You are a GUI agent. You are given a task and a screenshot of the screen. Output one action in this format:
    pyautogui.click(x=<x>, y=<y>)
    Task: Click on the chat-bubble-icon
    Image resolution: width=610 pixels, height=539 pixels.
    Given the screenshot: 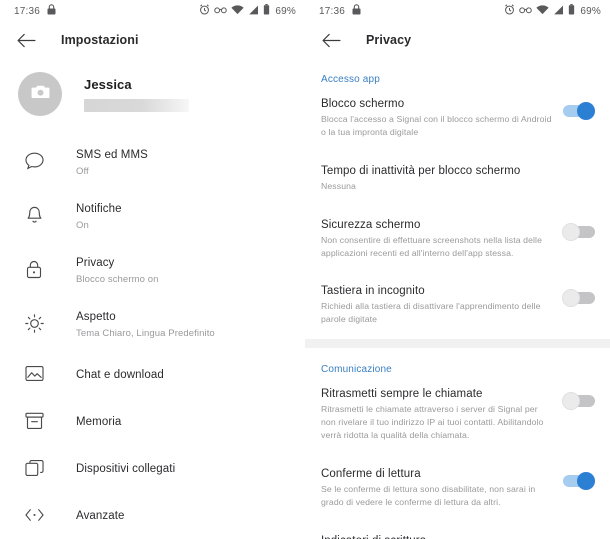 What is the action you would take?
    pyautogui.click(x=34, y=161)
    